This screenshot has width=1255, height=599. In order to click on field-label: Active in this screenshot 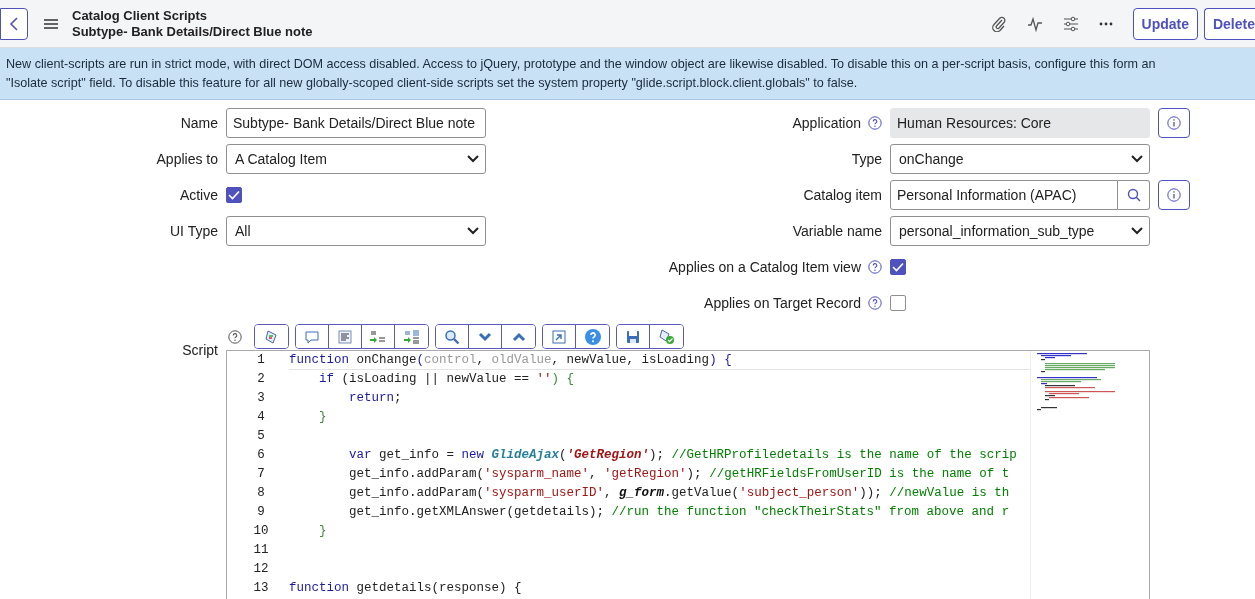, I will do `click(198, 195)`.